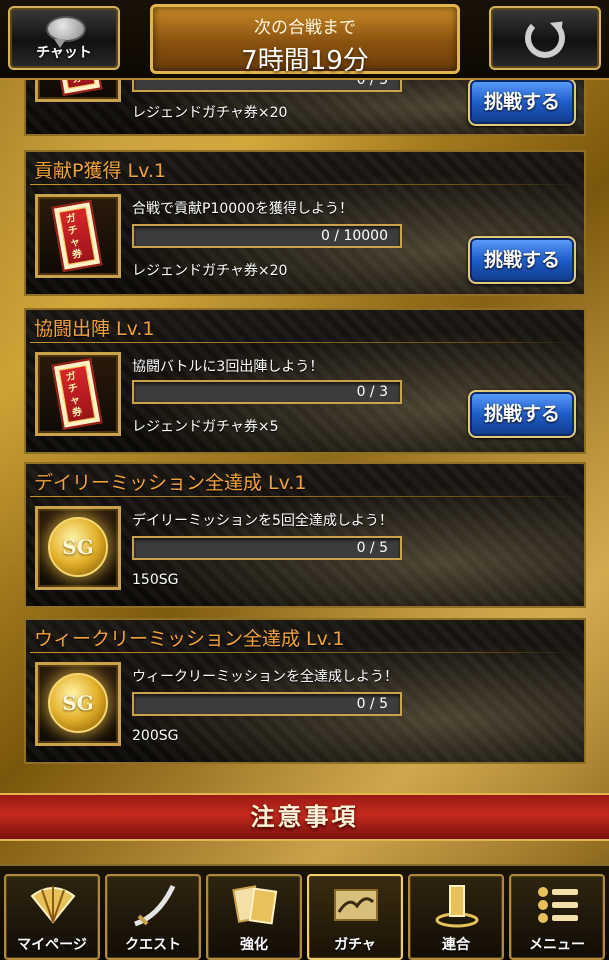 Image resolution: width=609 pixels, height=960 pixels. I want to click on battle-timer: 次の合戦まで 7時間19分, so click(305, 40).